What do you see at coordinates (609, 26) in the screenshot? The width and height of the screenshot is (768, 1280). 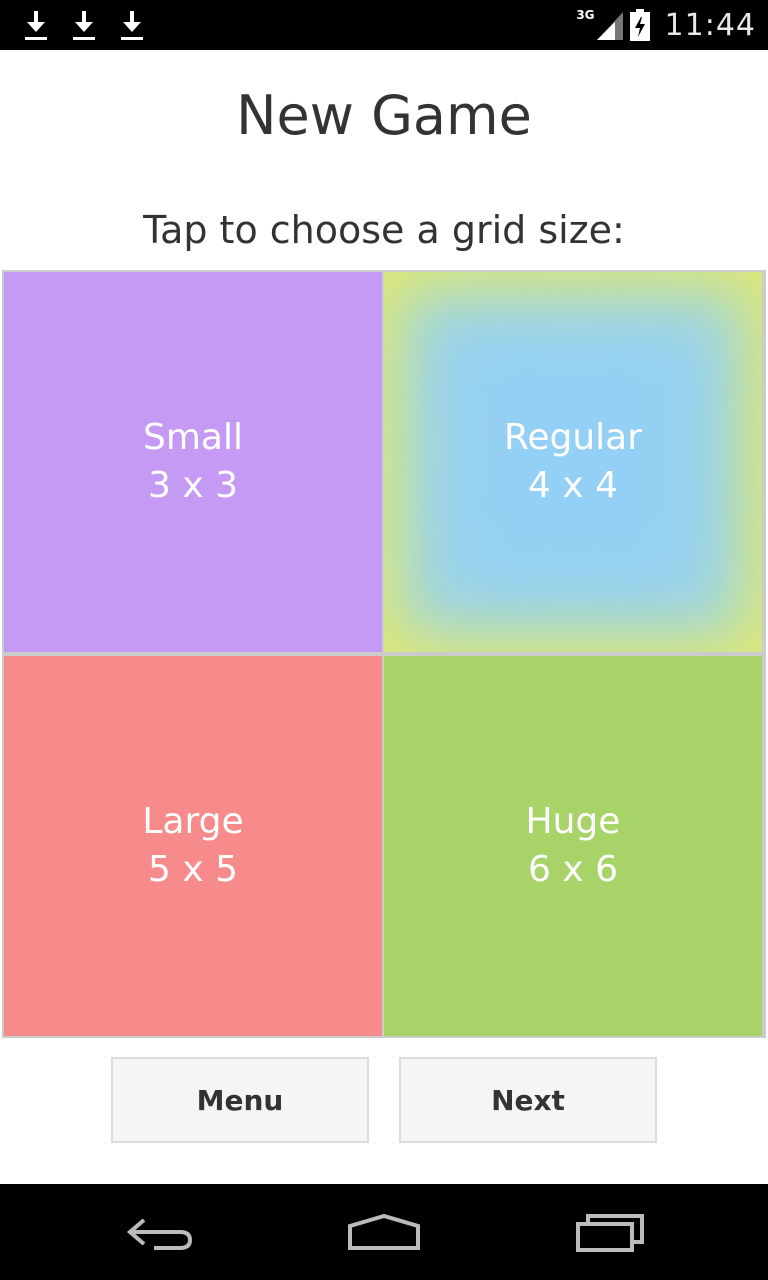 I see `signal-icon` at bounding box center [609, 26].